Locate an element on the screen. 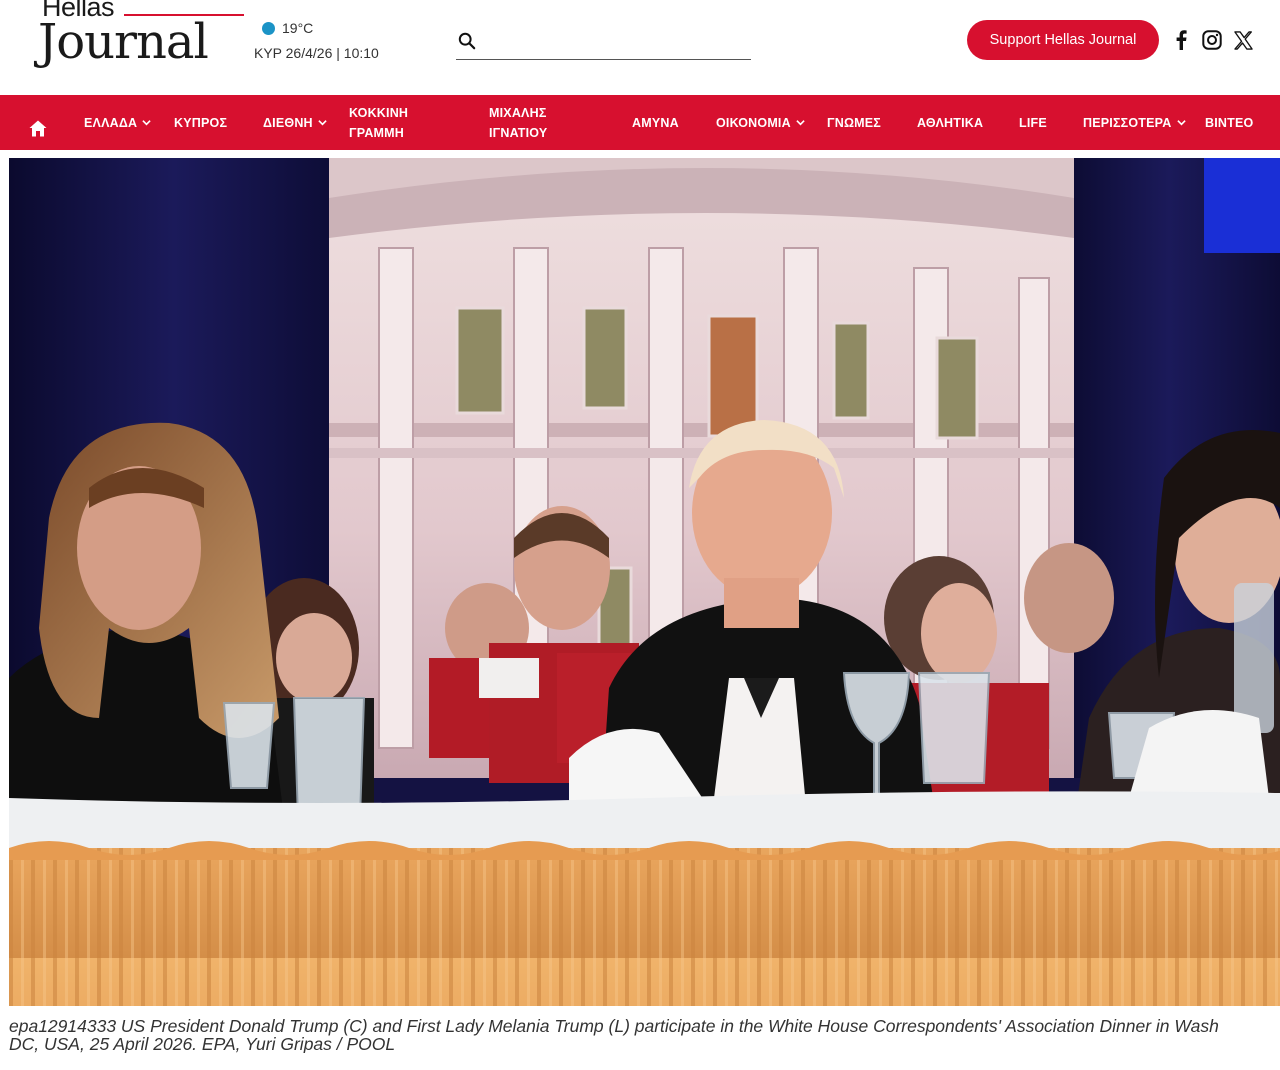  nav-item-label: ΠΕΡΙΣΣΟΤΕΡΑ is located at coordinates (1127, 122).